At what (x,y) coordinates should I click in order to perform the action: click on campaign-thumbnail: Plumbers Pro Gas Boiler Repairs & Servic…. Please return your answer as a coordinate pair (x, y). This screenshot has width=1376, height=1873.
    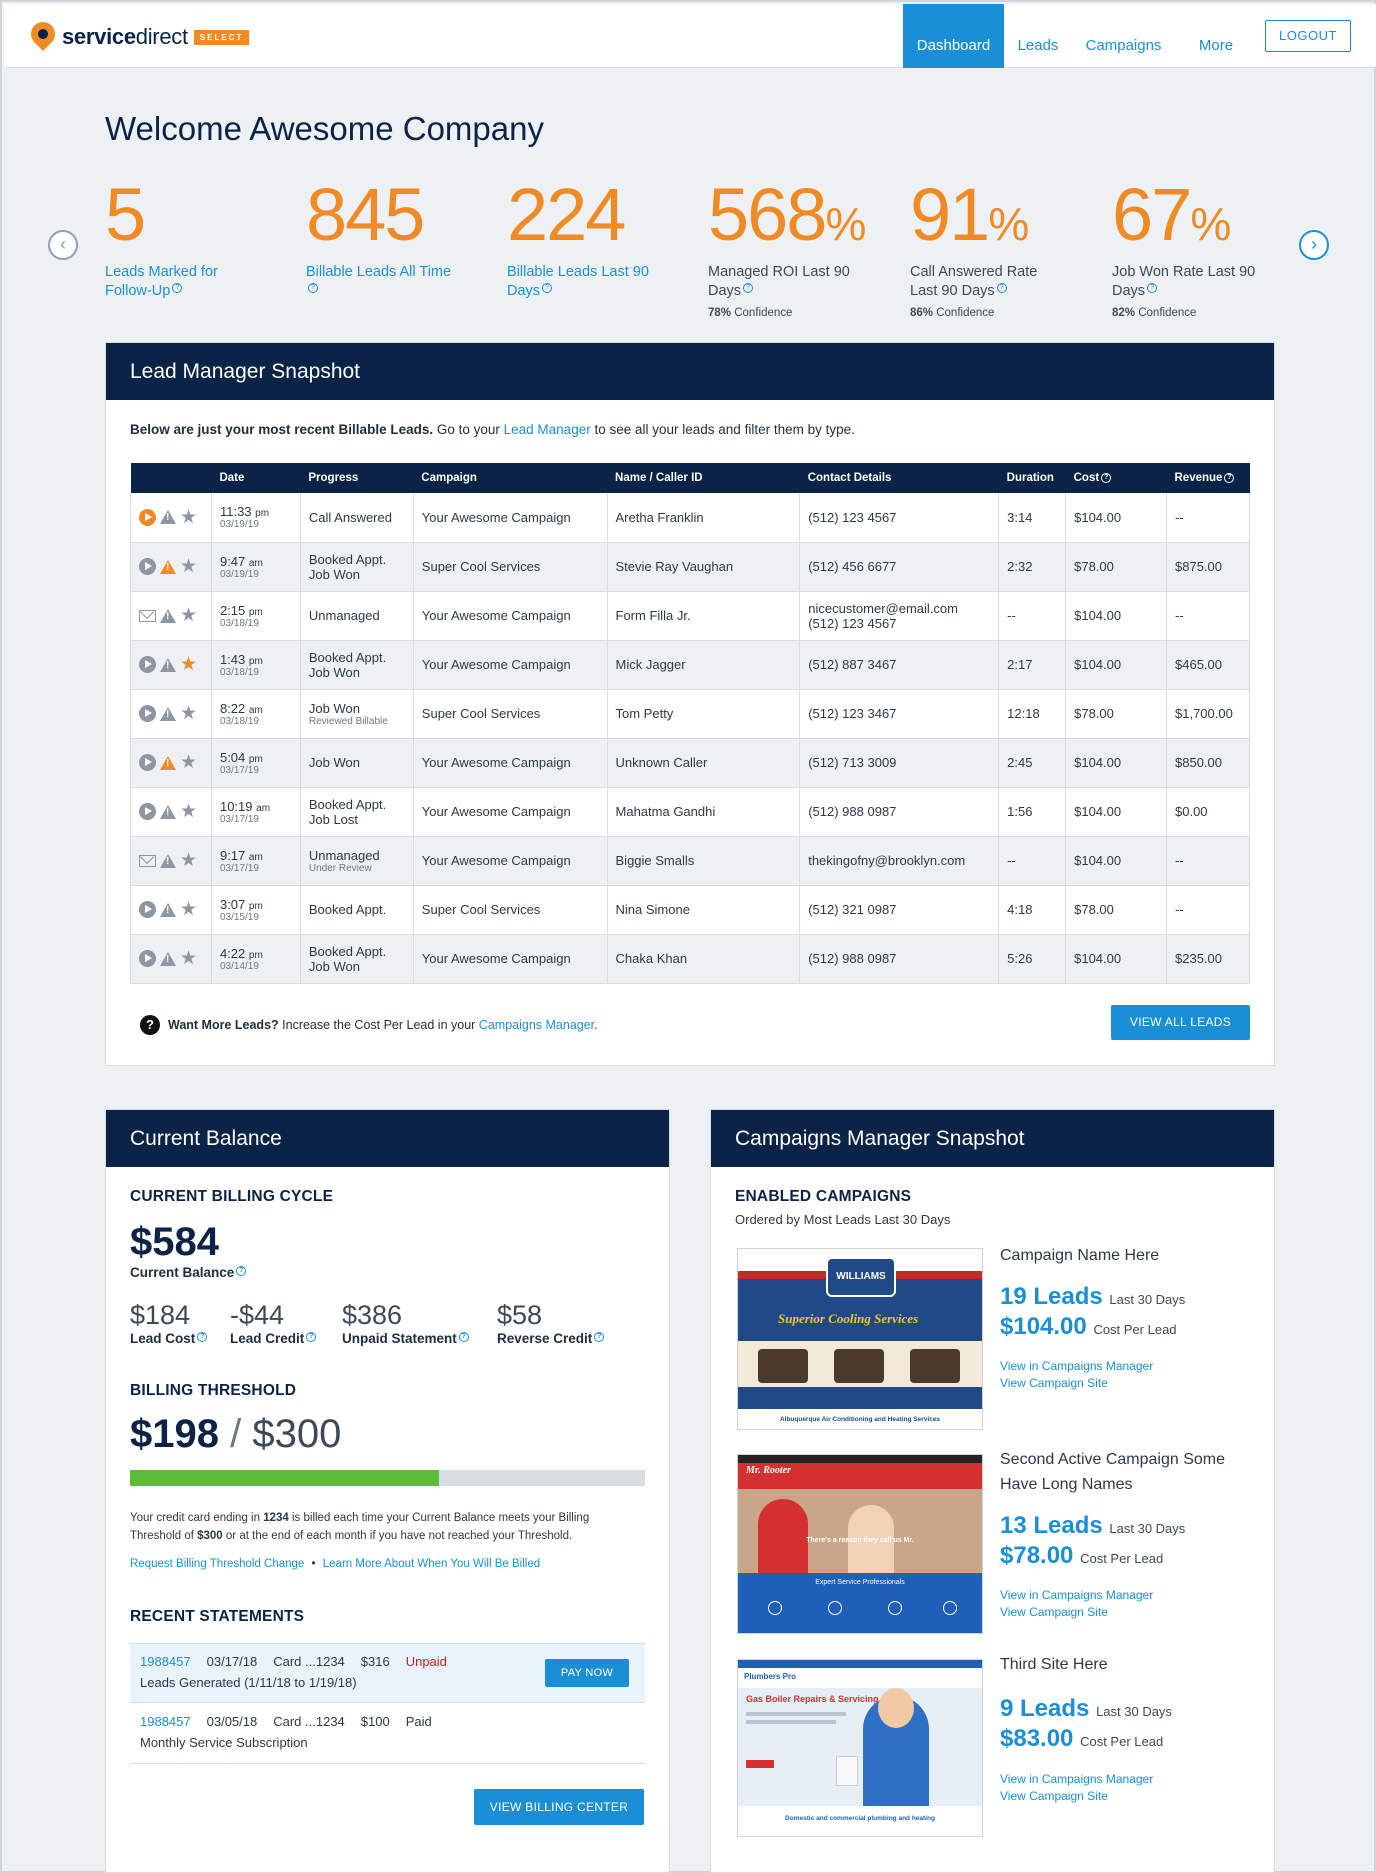
    Looking at the image, I should click on (860, 1748).